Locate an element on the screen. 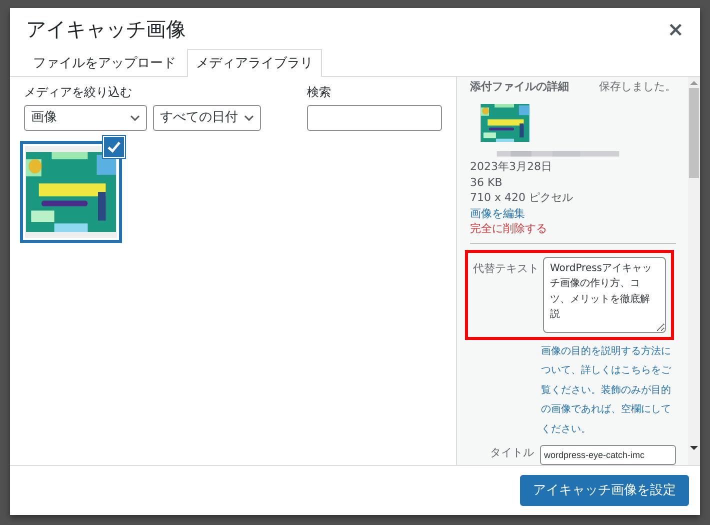 The image size is (710, 525). alt-text-field: WordPressアイキャッチ画像の作り方、コツ、メリットを徹底解説 is located at coordinates (604, 294).